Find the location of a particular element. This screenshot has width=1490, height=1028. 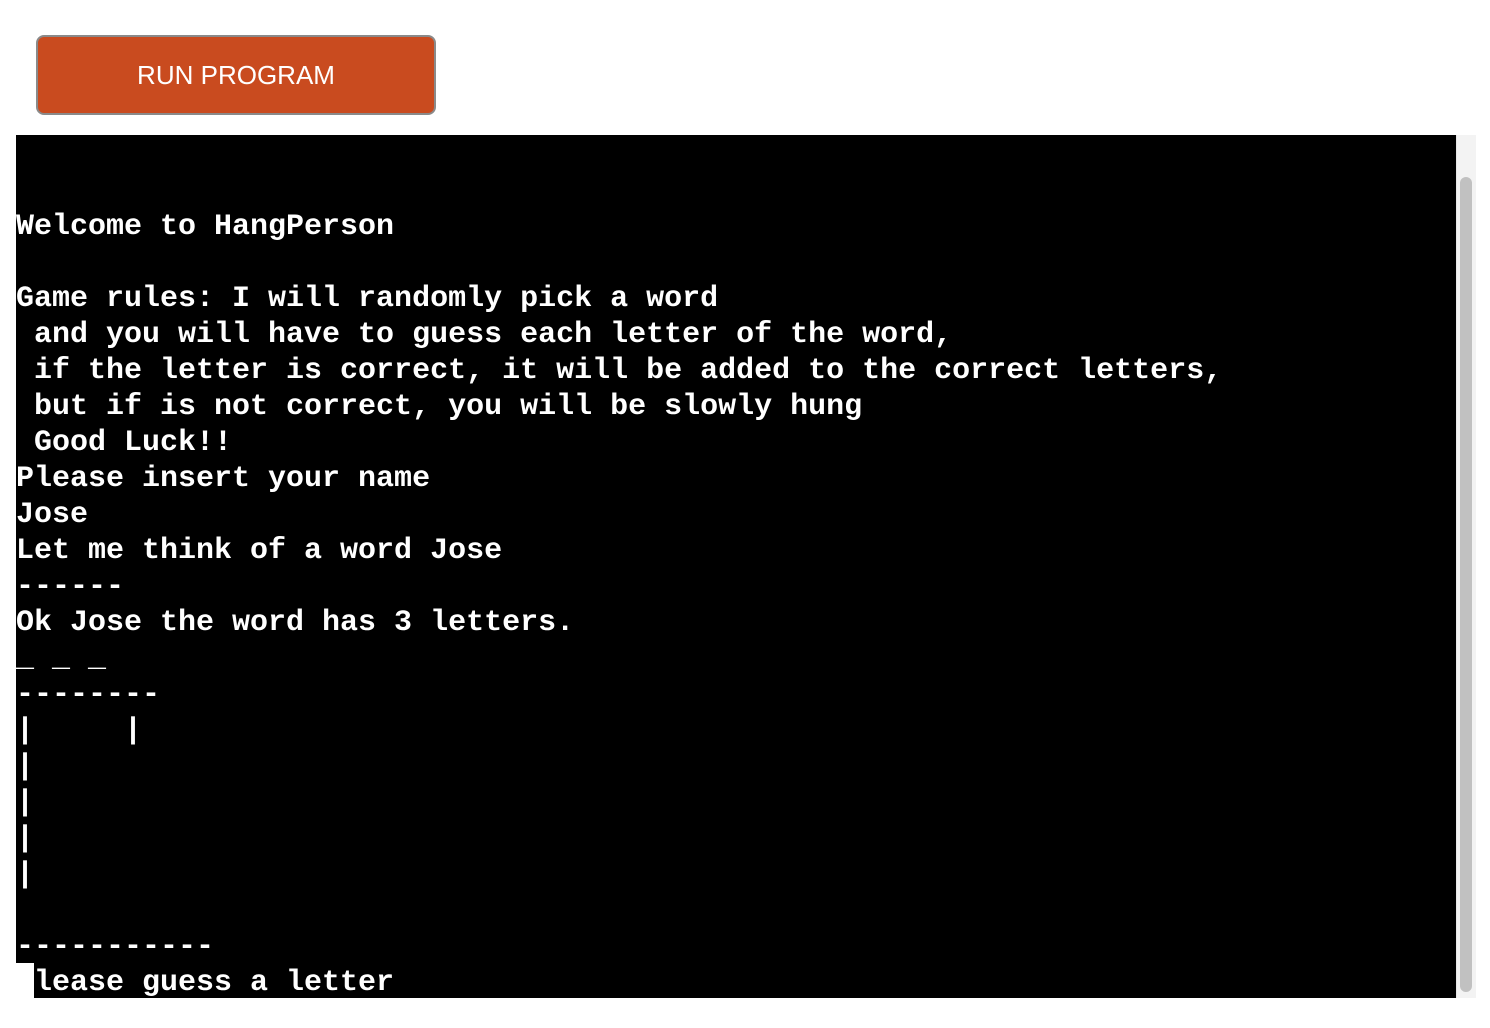

terminal-line: _ _ _ is located at coordinates (61, 659).